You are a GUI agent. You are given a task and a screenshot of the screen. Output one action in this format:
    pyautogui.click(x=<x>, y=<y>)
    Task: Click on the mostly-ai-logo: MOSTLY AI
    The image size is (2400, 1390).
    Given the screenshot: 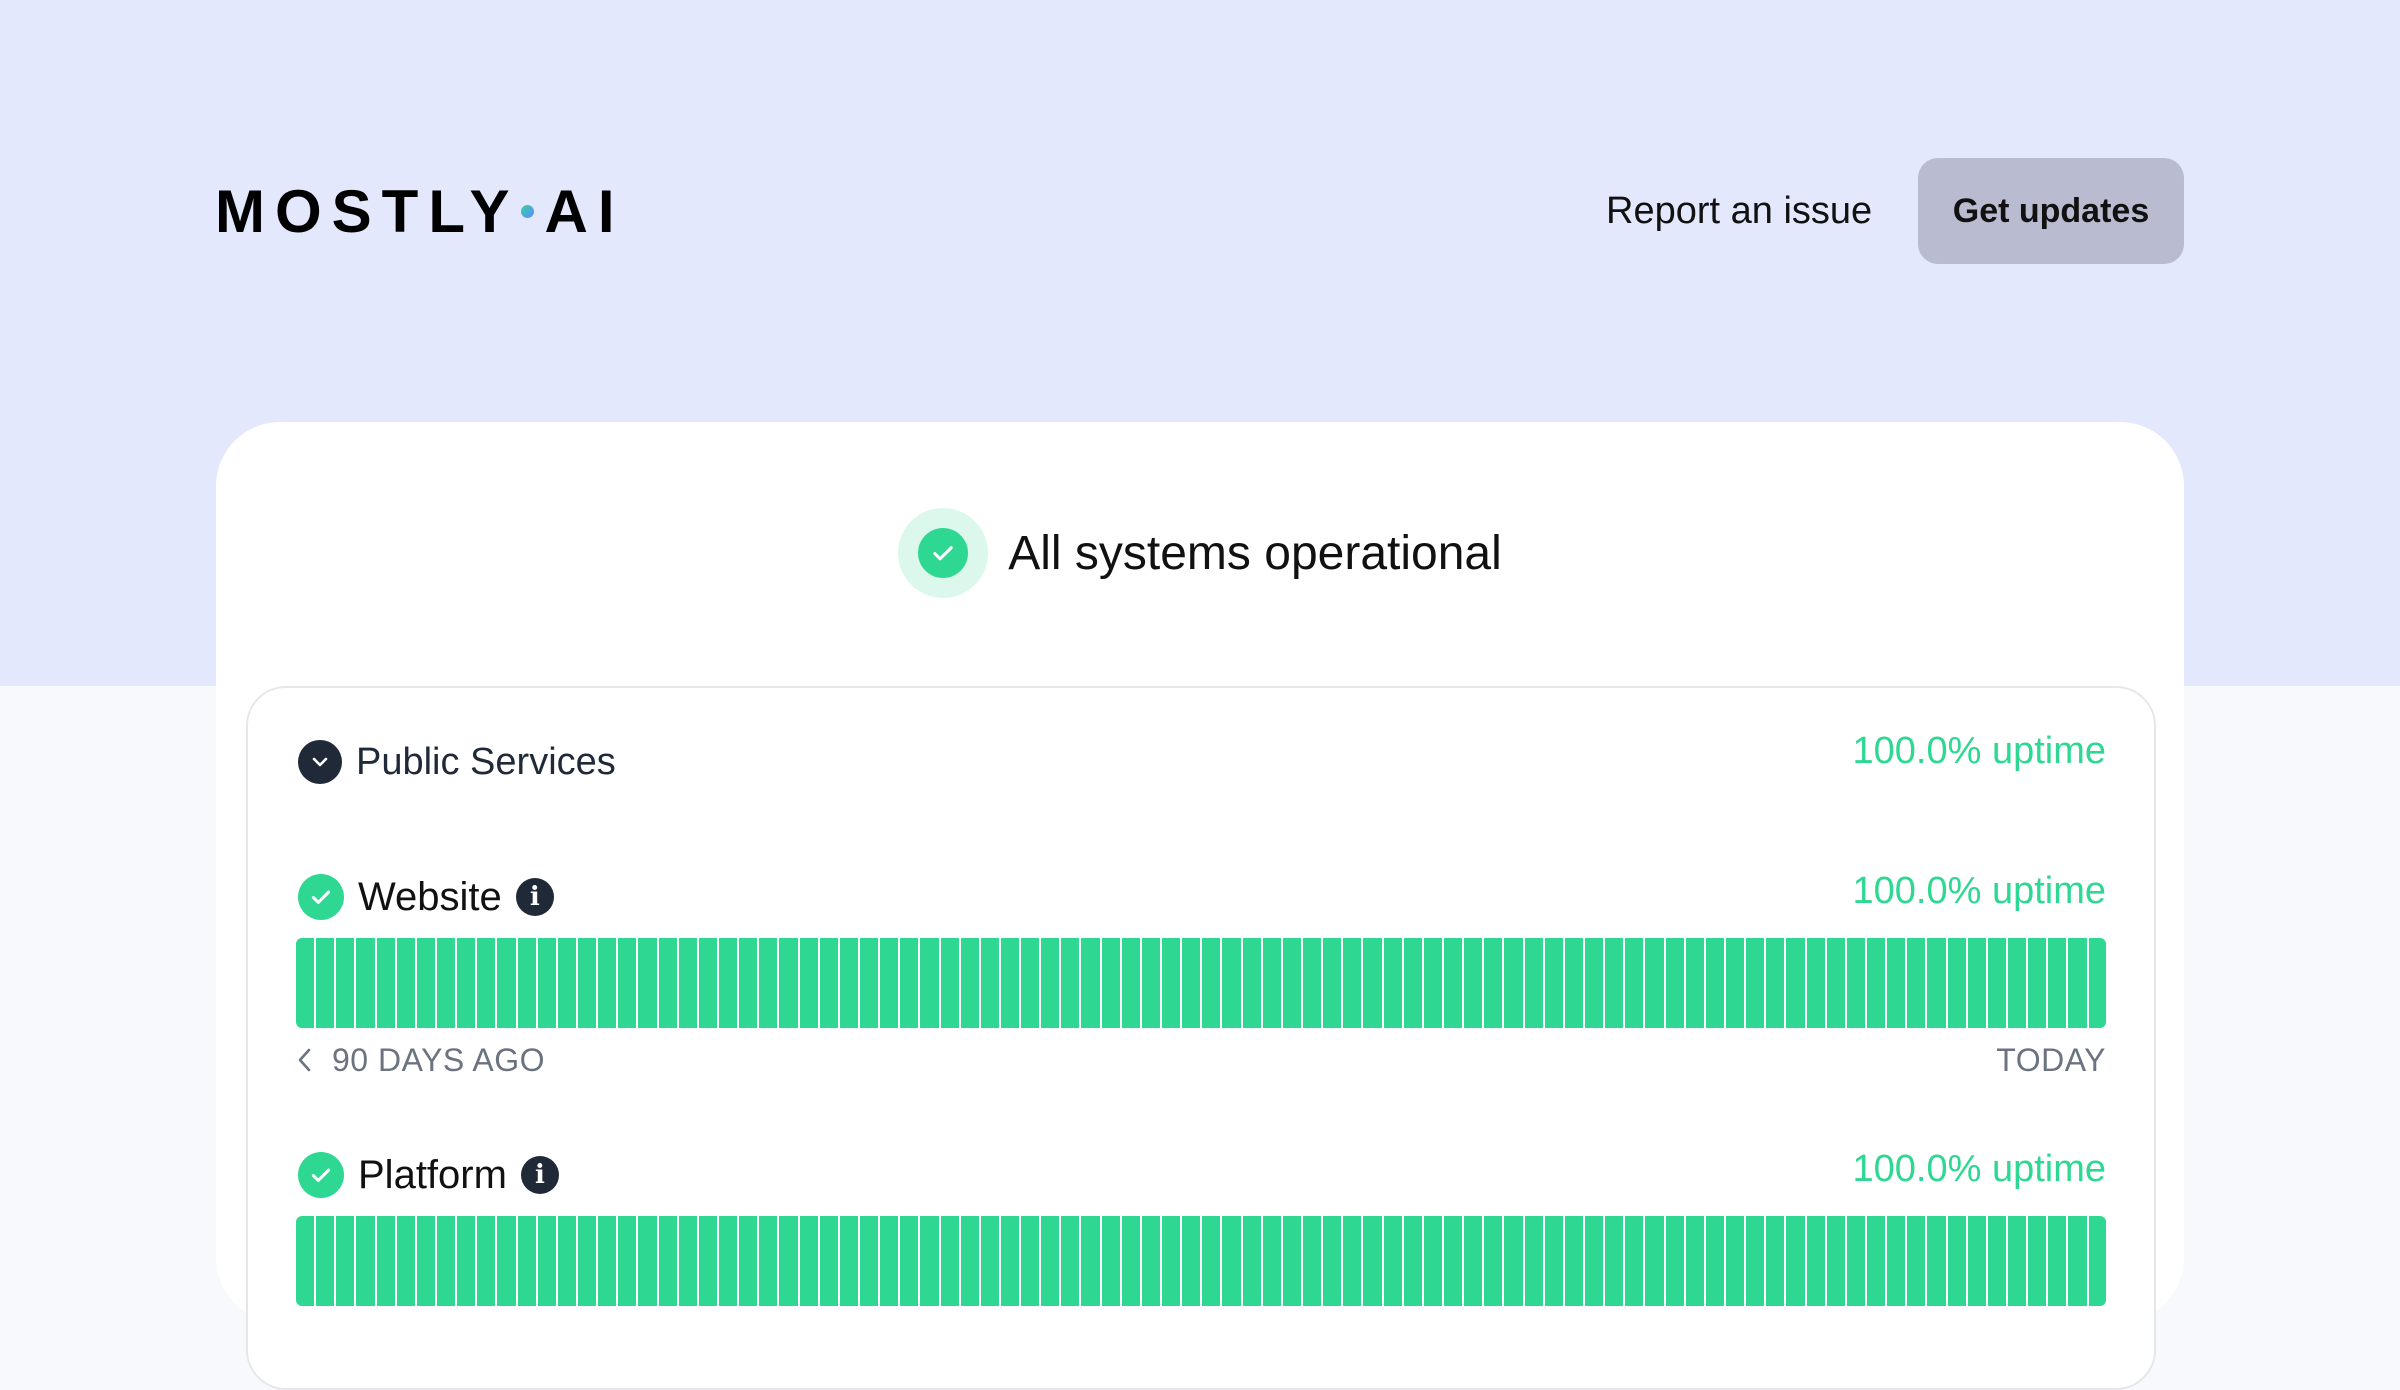 What is the action you would take?
    pyautogui.click(x=419, y=211)
    